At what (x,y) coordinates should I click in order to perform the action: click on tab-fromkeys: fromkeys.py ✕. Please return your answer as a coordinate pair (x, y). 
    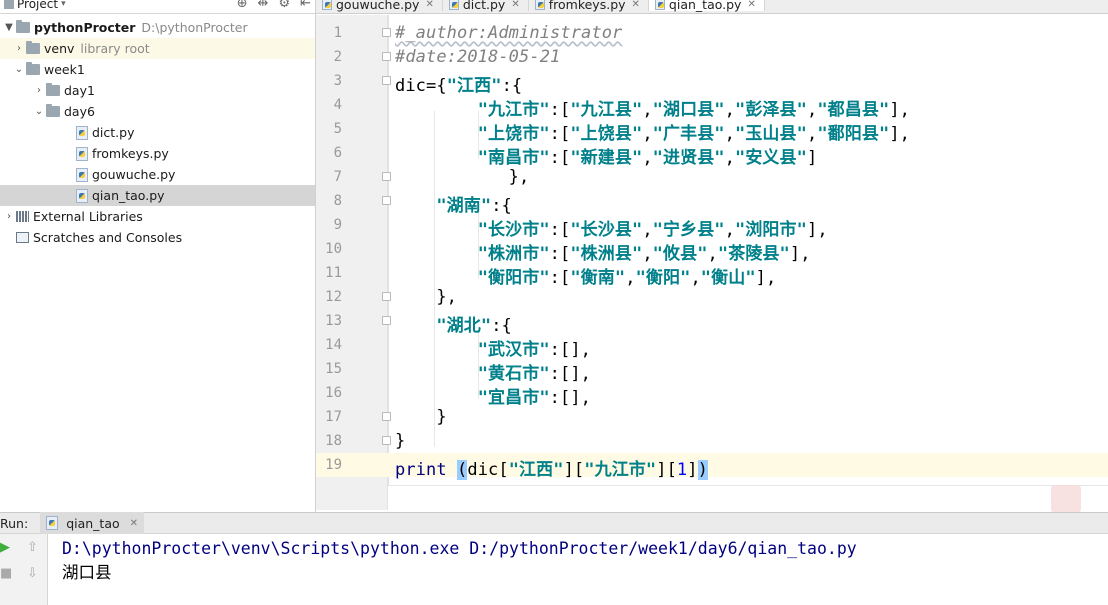
    Looking at the image, I should click on (589, 6).